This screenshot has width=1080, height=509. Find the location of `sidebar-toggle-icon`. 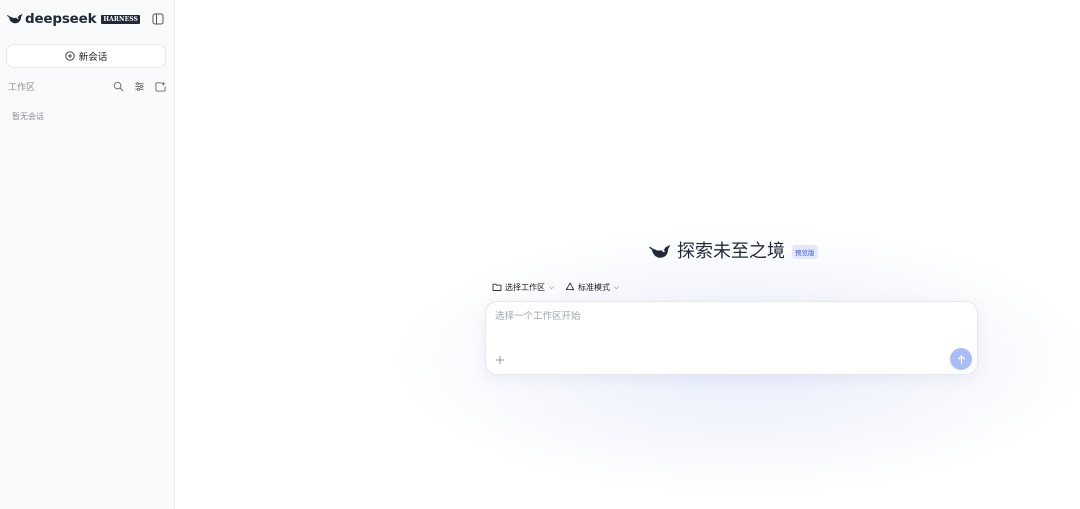

sidebar-toggle-icon is located at coordinates (158, 19).